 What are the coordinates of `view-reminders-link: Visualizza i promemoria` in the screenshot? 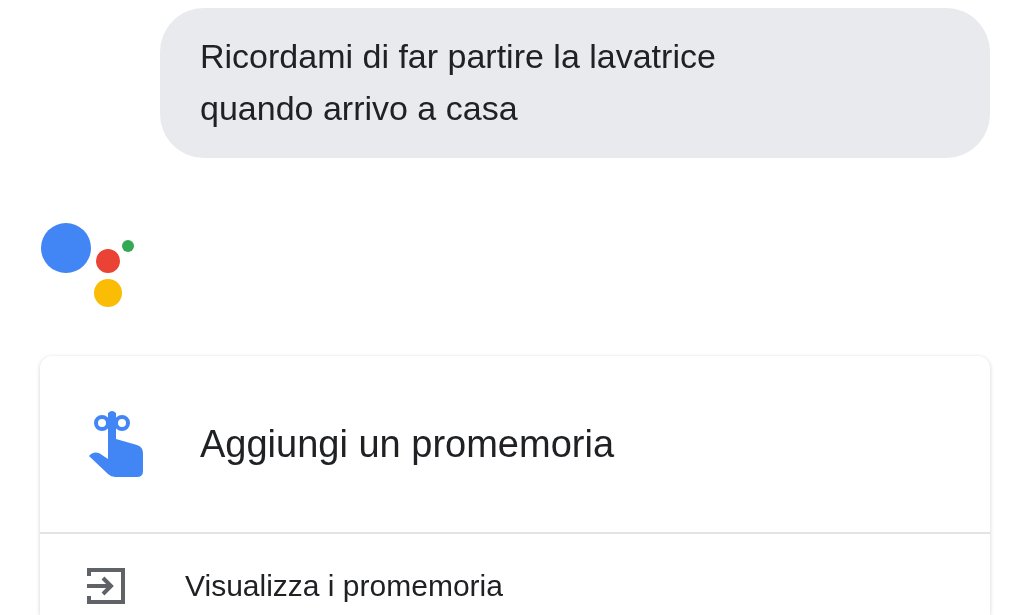 It's located at (344, 586).